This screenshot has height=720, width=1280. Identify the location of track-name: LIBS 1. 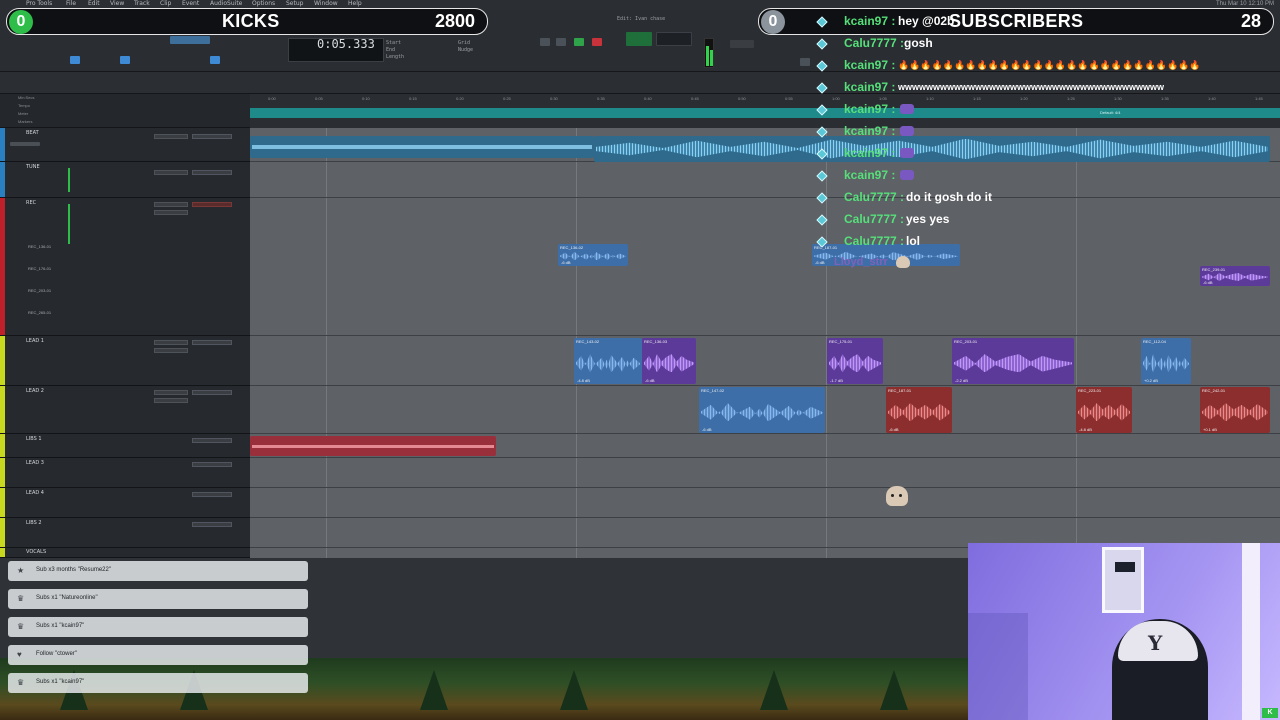
(34, 439).